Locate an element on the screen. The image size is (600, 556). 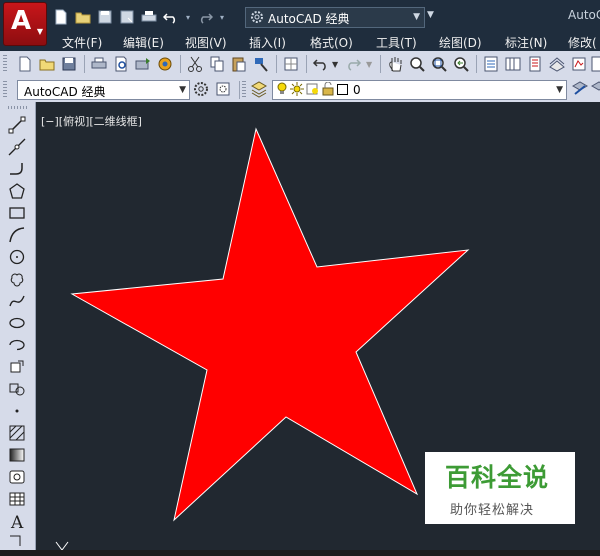
quick-access-toolbar: ▾ ▾ is located at coordinates (139, 17).